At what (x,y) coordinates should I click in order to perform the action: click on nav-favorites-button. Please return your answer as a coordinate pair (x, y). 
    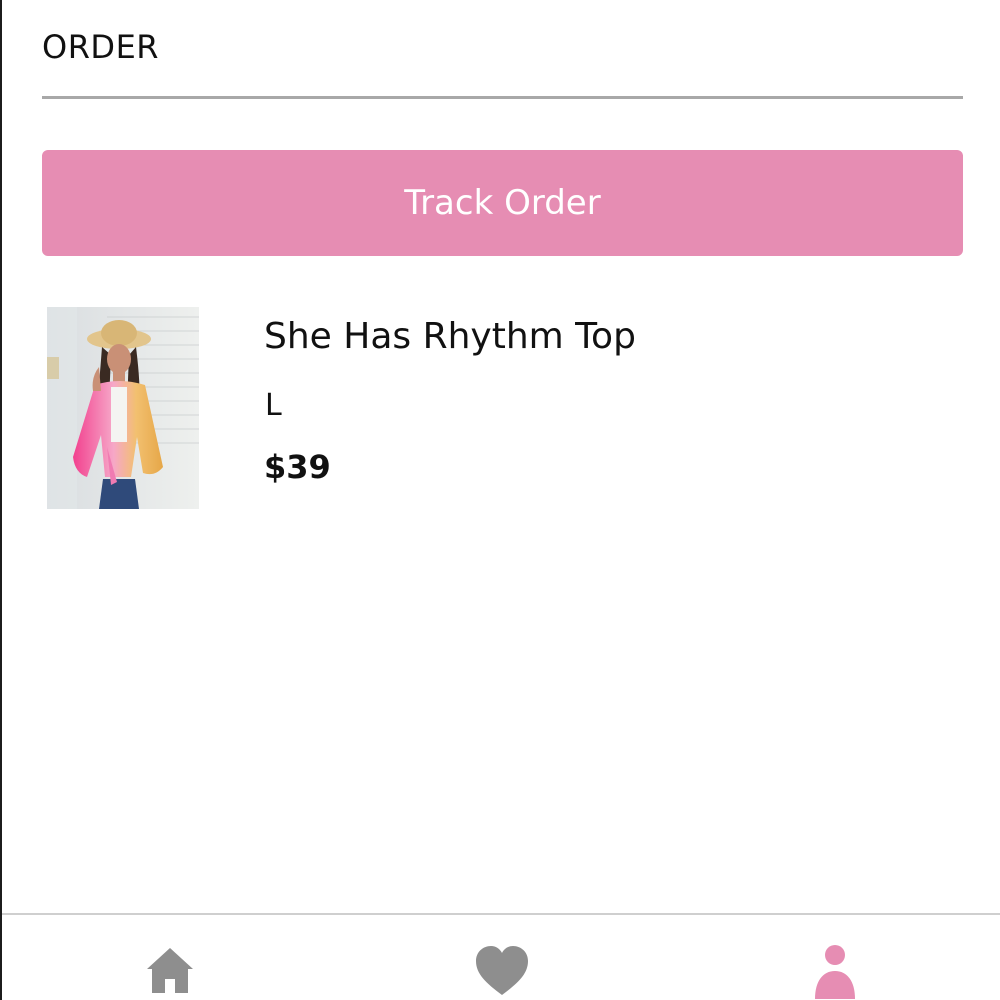
    Looking at the image, I should click on (502, 971).